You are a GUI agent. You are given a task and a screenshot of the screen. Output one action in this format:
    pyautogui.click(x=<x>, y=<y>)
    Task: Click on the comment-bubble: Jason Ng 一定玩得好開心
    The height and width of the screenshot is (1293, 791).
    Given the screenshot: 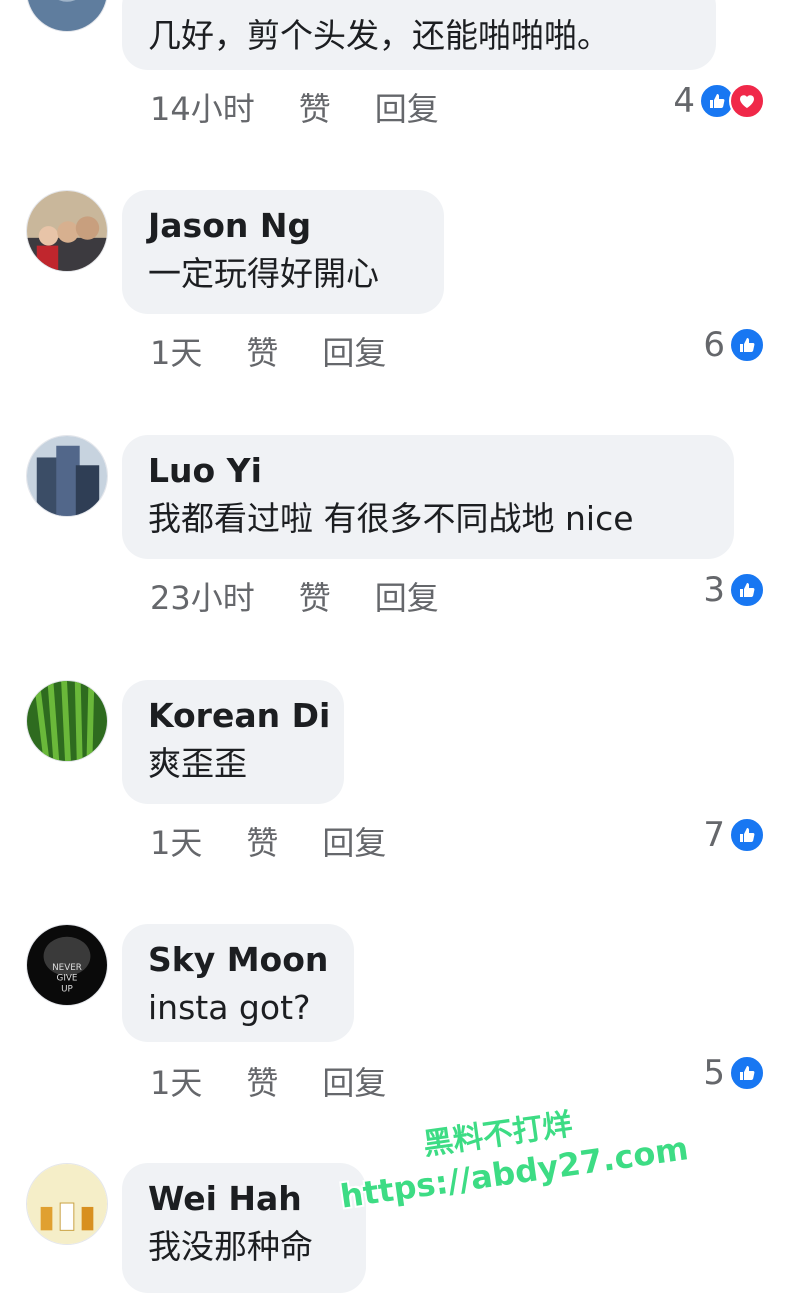 What is the action you would take?
    pyautogui.click(x=283, y=252)
    